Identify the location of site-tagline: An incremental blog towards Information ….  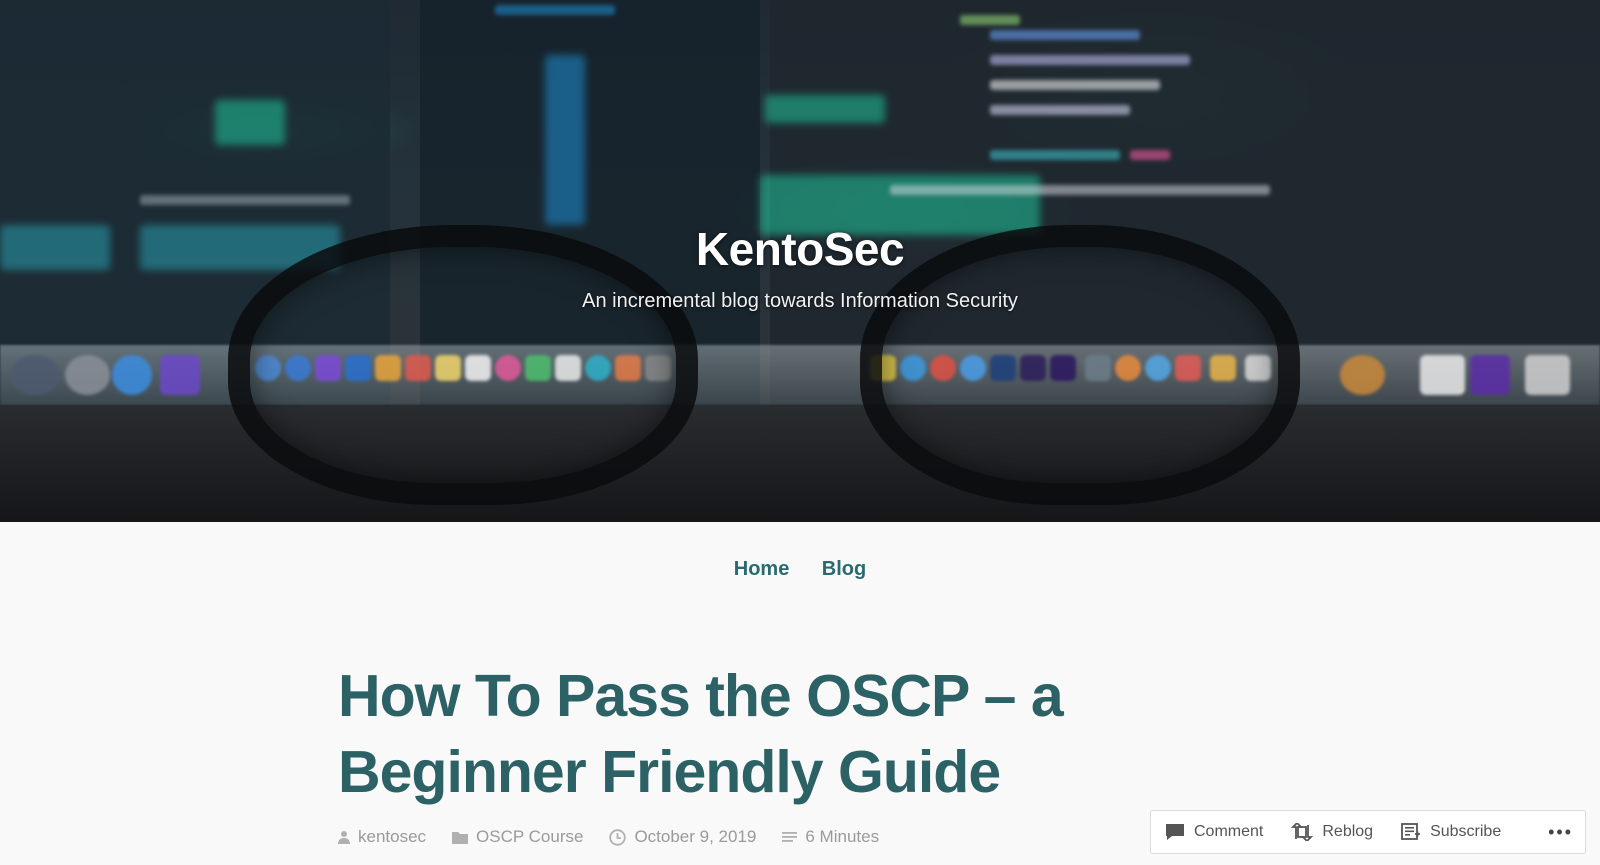
(800, 301).